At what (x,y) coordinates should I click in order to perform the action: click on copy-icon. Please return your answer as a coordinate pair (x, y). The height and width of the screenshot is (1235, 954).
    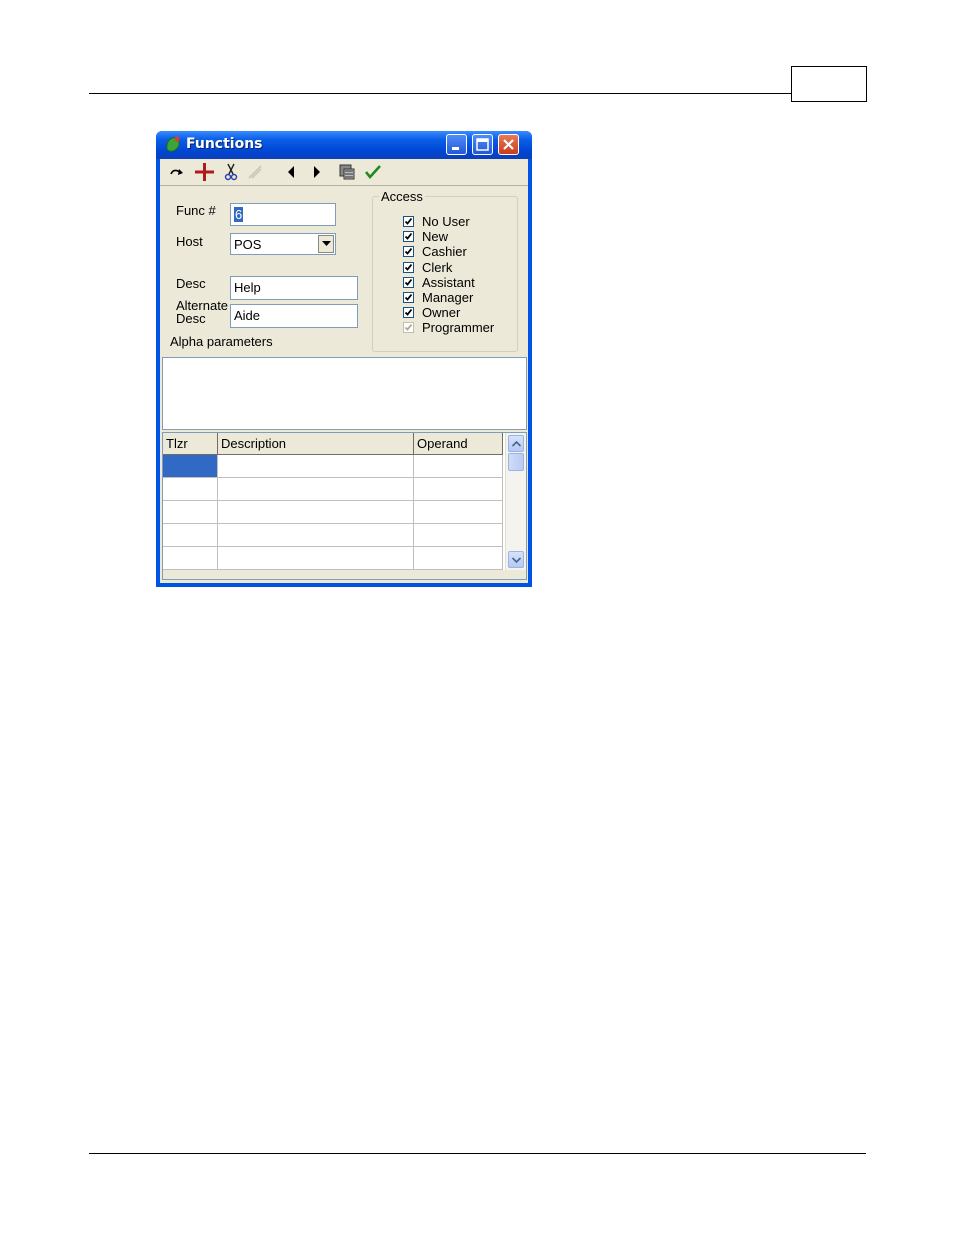
    Looking at the image, I should click on (347, 172).